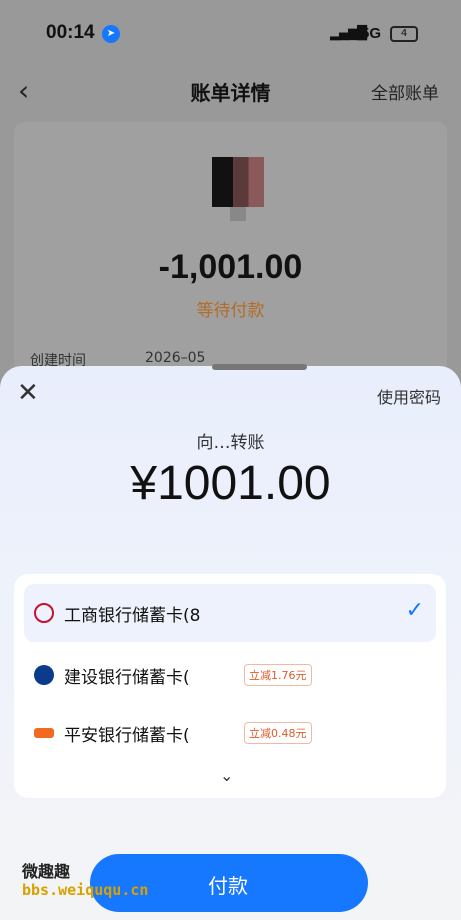  What do you see at coordinates (44, 675) in the screenshot?
I see `ccb-icon` at bounding box center [44, 675].